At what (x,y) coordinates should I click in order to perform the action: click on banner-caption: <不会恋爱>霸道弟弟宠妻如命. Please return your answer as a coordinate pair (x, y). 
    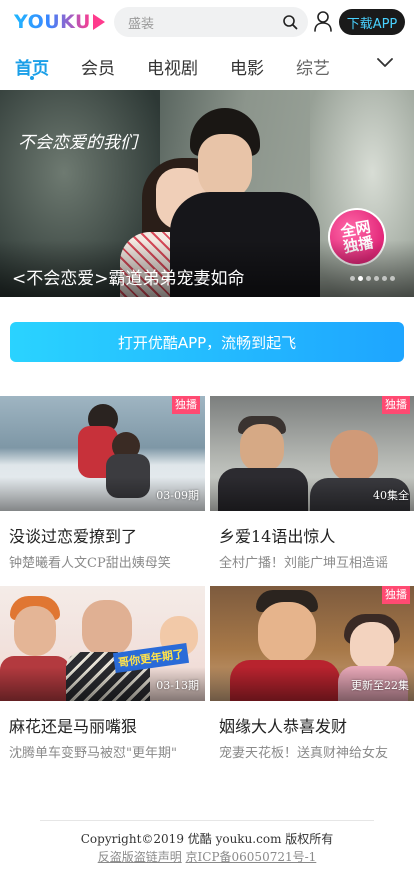
    Looking at the image, I should click on (128, 279).